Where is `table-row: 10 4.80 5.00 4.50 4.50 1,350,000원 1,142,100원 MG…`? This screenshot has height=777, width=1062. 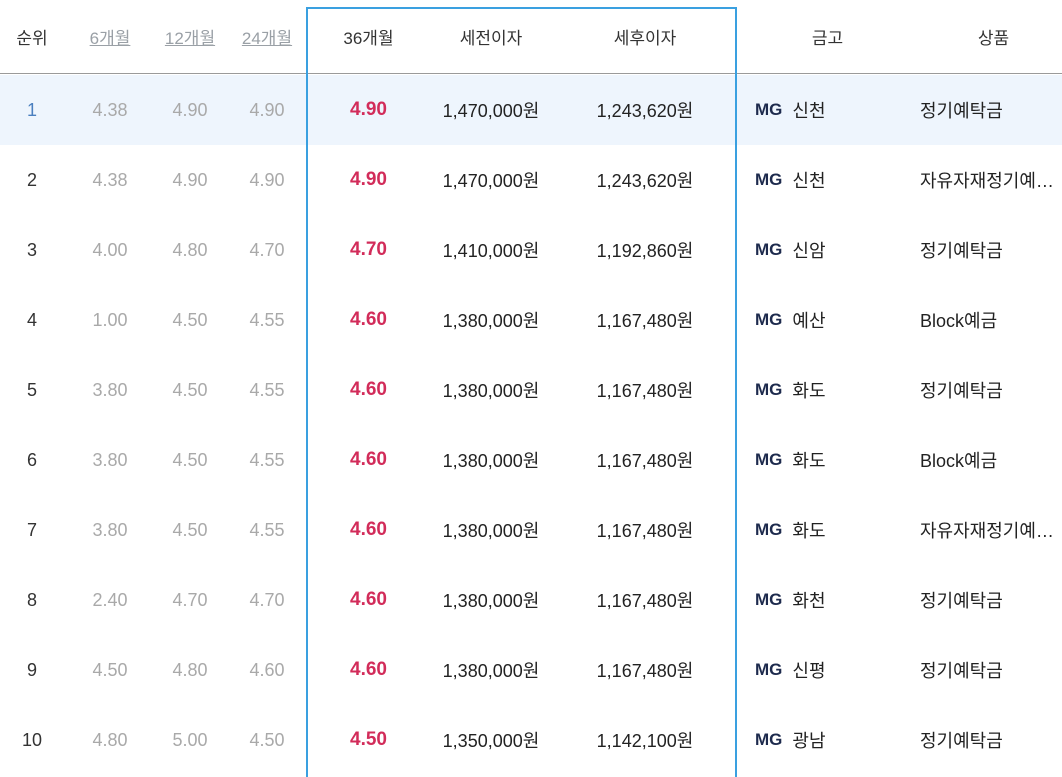
table-row: 10 4.80 5.00 4.50 4.50 1,350,000원 1,142,100원 MG… is located at coordinates (531, 740).